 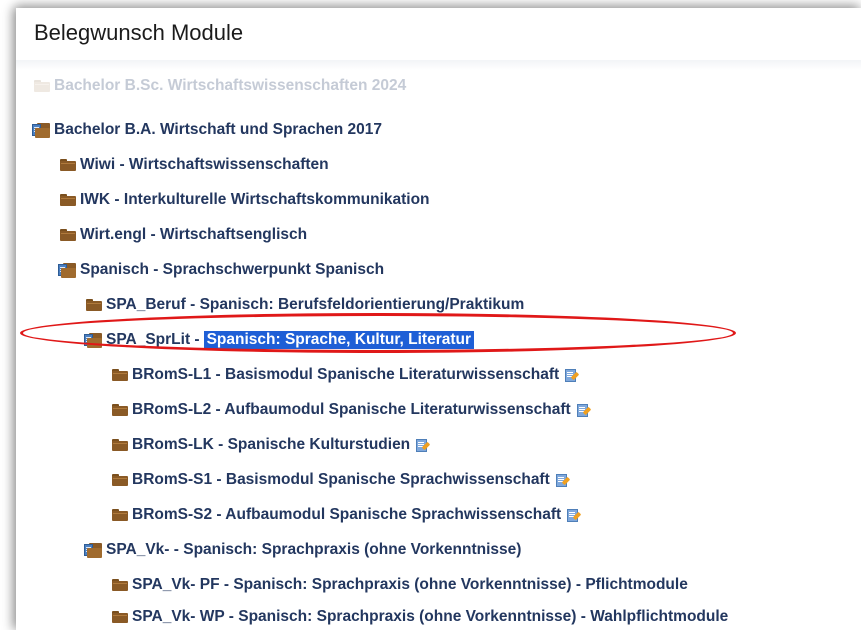 I want to click on tree-item-label-selected: Spanisch: Sprache, Kultur, Literatur, so click(x=339, y=340).